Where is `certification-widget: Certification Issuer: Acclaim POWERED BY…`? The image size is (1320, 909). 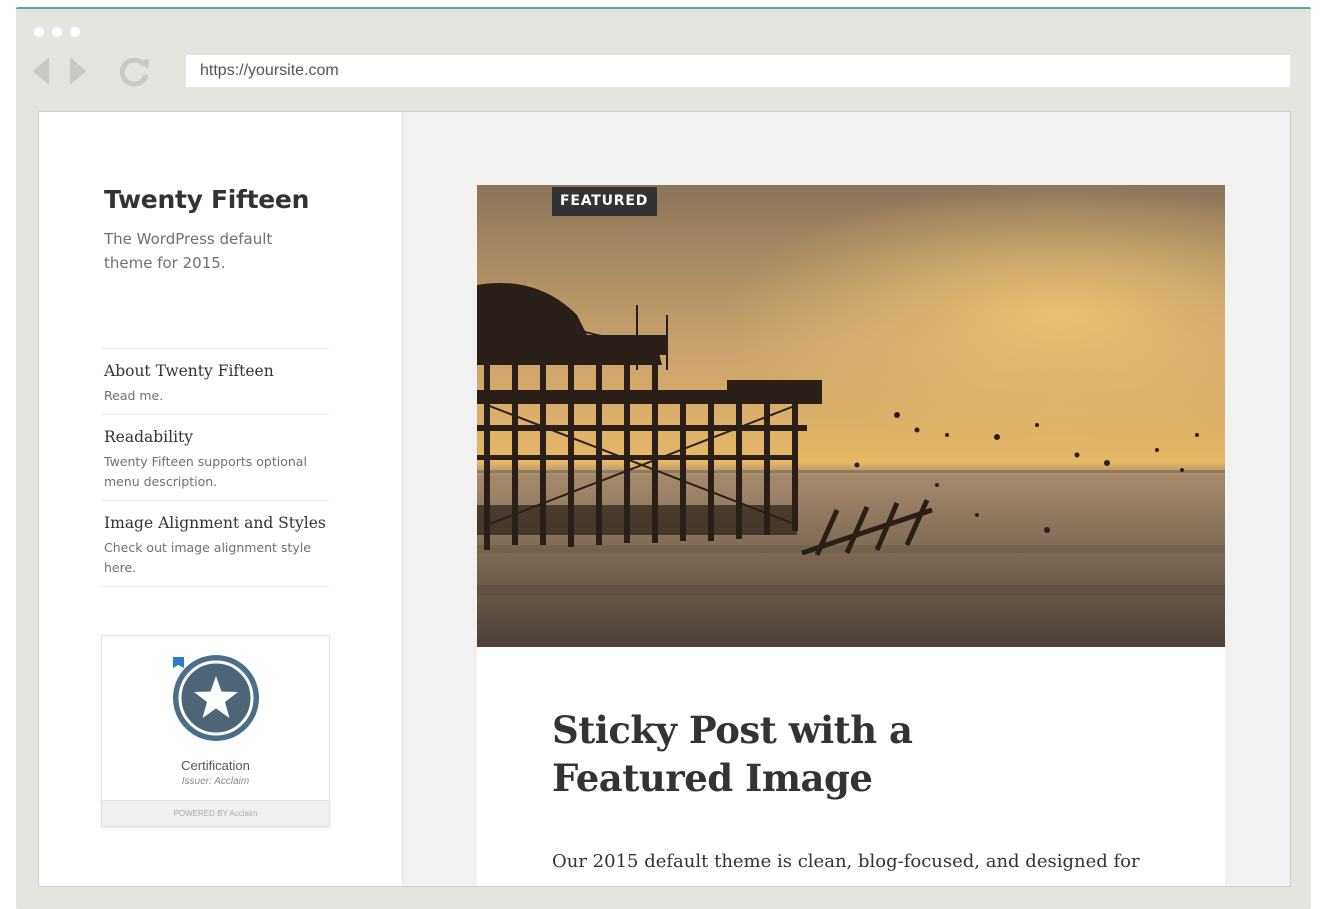 certification-widget: Certification Issuer: Acclaim POWERED BY… is located at coordinates (215, 731).